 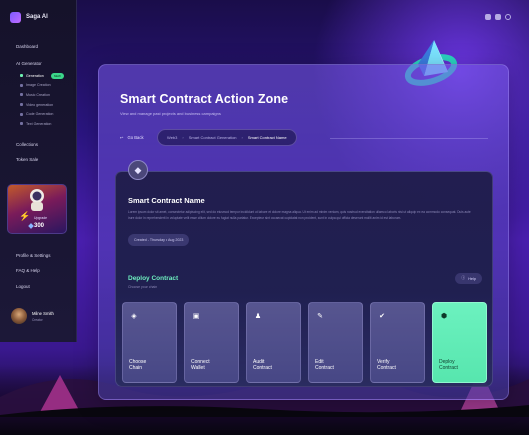 I want to click on breadcrumb-item: Web3, so click(x=172, y=137).